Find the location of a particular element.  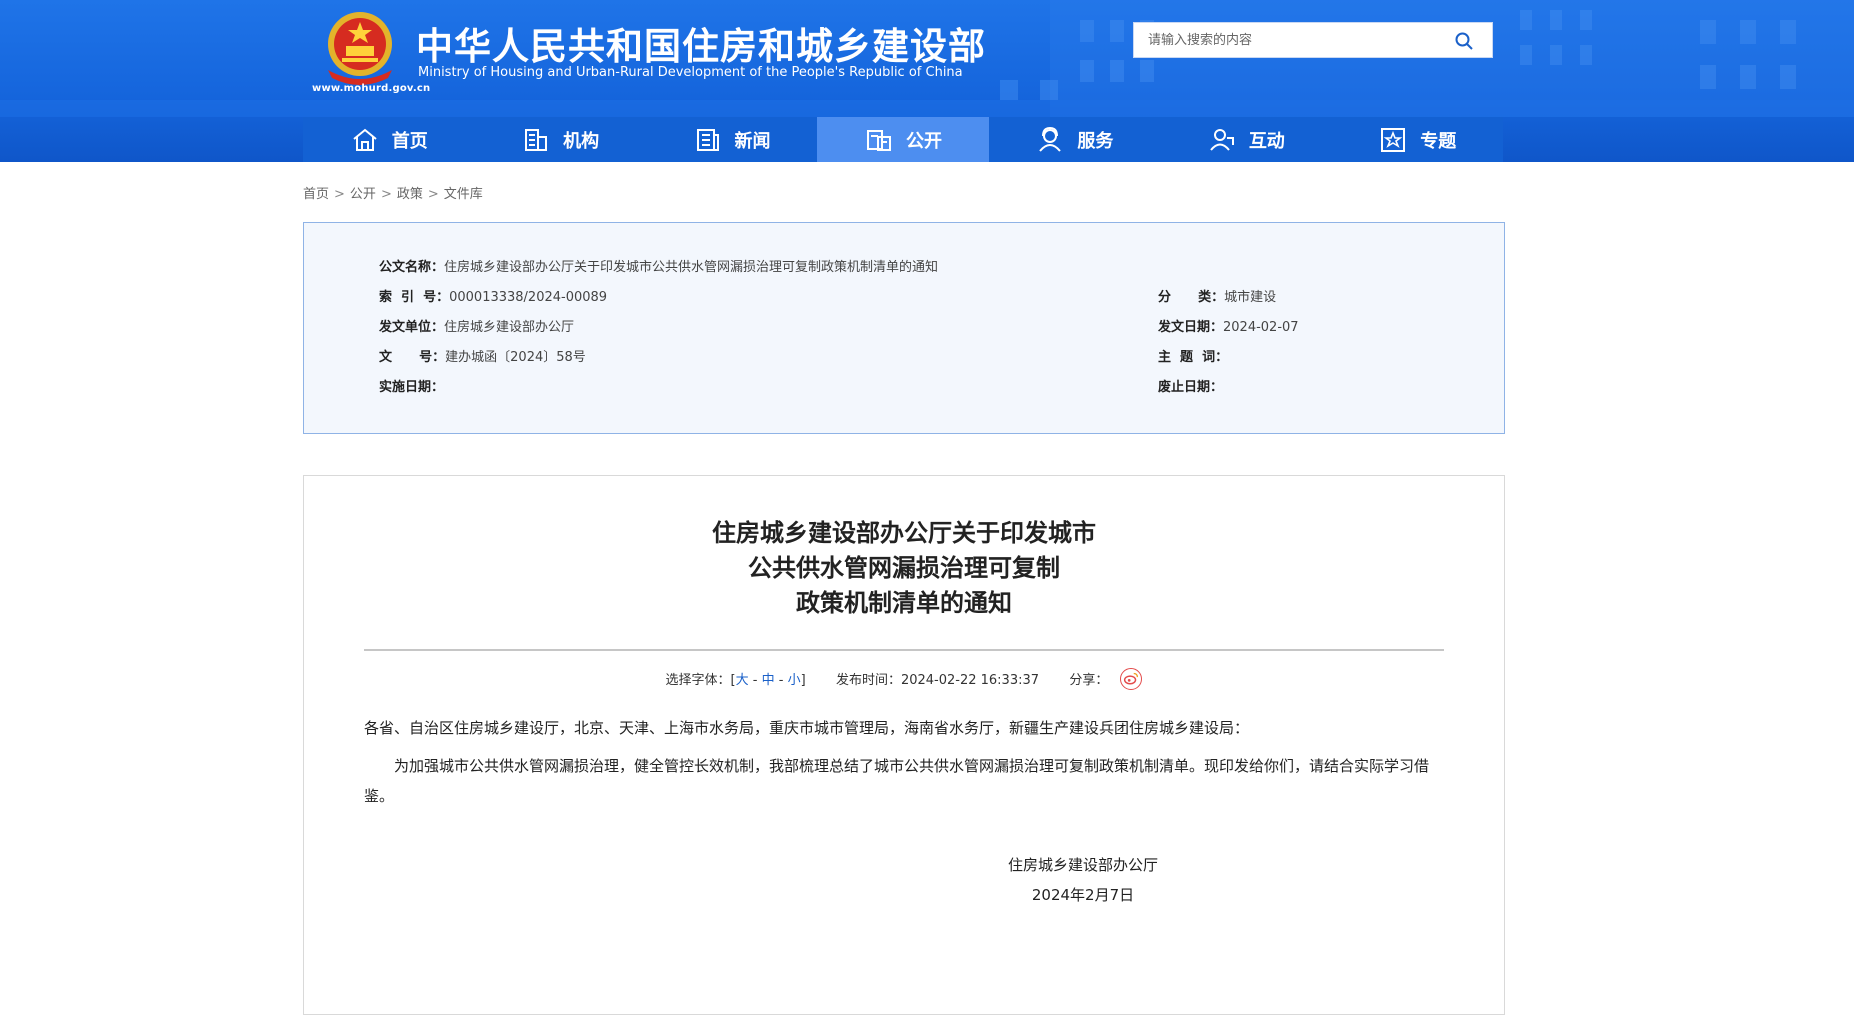

meta-row-category: 分 类：城市建设 is located at coordinates (1217, 295).